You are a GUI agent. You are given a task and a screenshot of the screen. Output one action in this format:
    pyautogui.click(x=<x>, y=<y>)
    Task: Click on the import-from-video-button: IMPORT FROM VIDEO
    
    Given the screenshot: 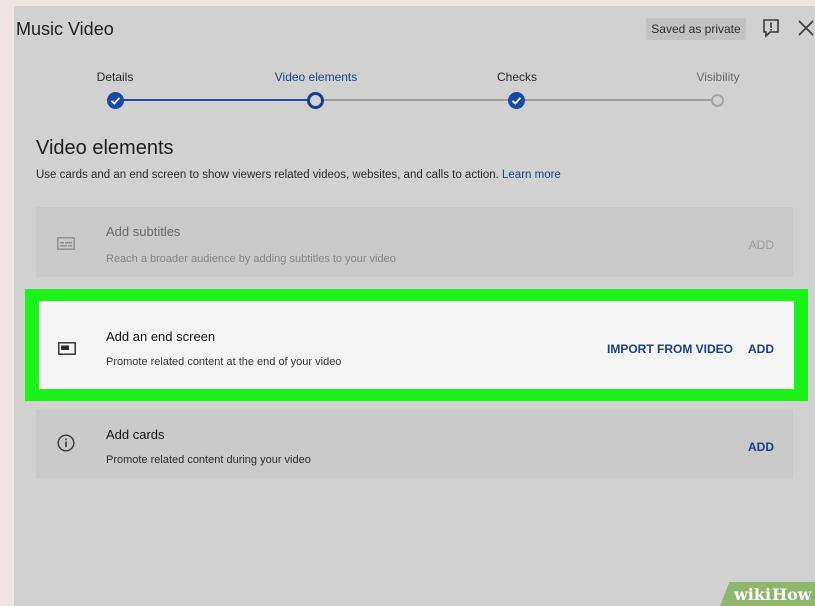 What is the action you would take?
    pyautogui.click(x=670, y=349)
    